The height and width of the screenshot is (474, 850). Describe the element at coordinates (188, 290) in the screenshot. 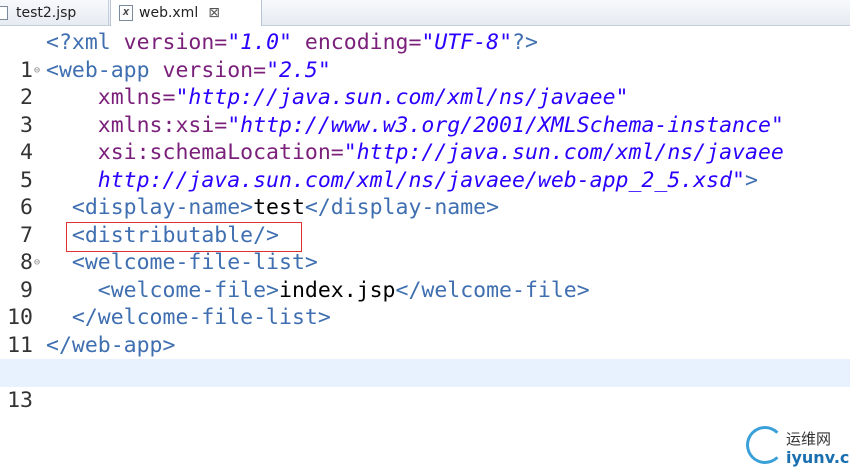

I see `tag: <welcome-file>` at that location.